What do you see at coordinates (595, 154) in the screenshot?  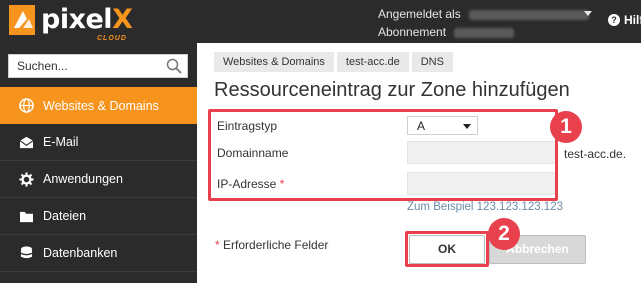 I see `domain-suffix: test-acc.de.` at bounding box center [595, 154].